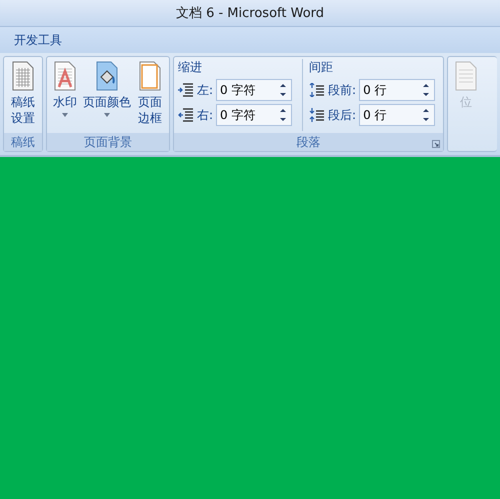 The height and width of the screenshot is (499, 500). Describe the element at coordinates (150, 76) in the screenshot. I see `page-border-icon` at that location.